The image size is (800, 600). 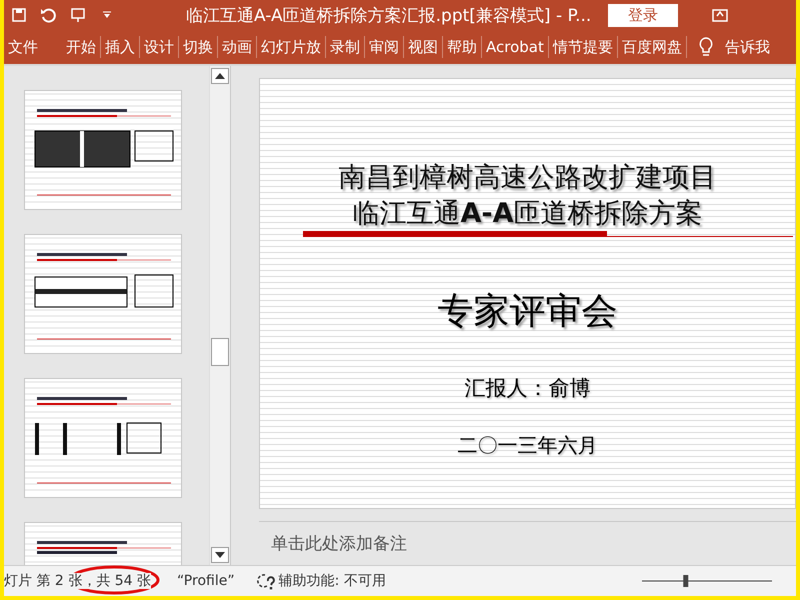 What do you see at coordinates (582, 47) in the screenshot?
I see `ribbon-tab: 情节提要` at bounding box center [582, 47].